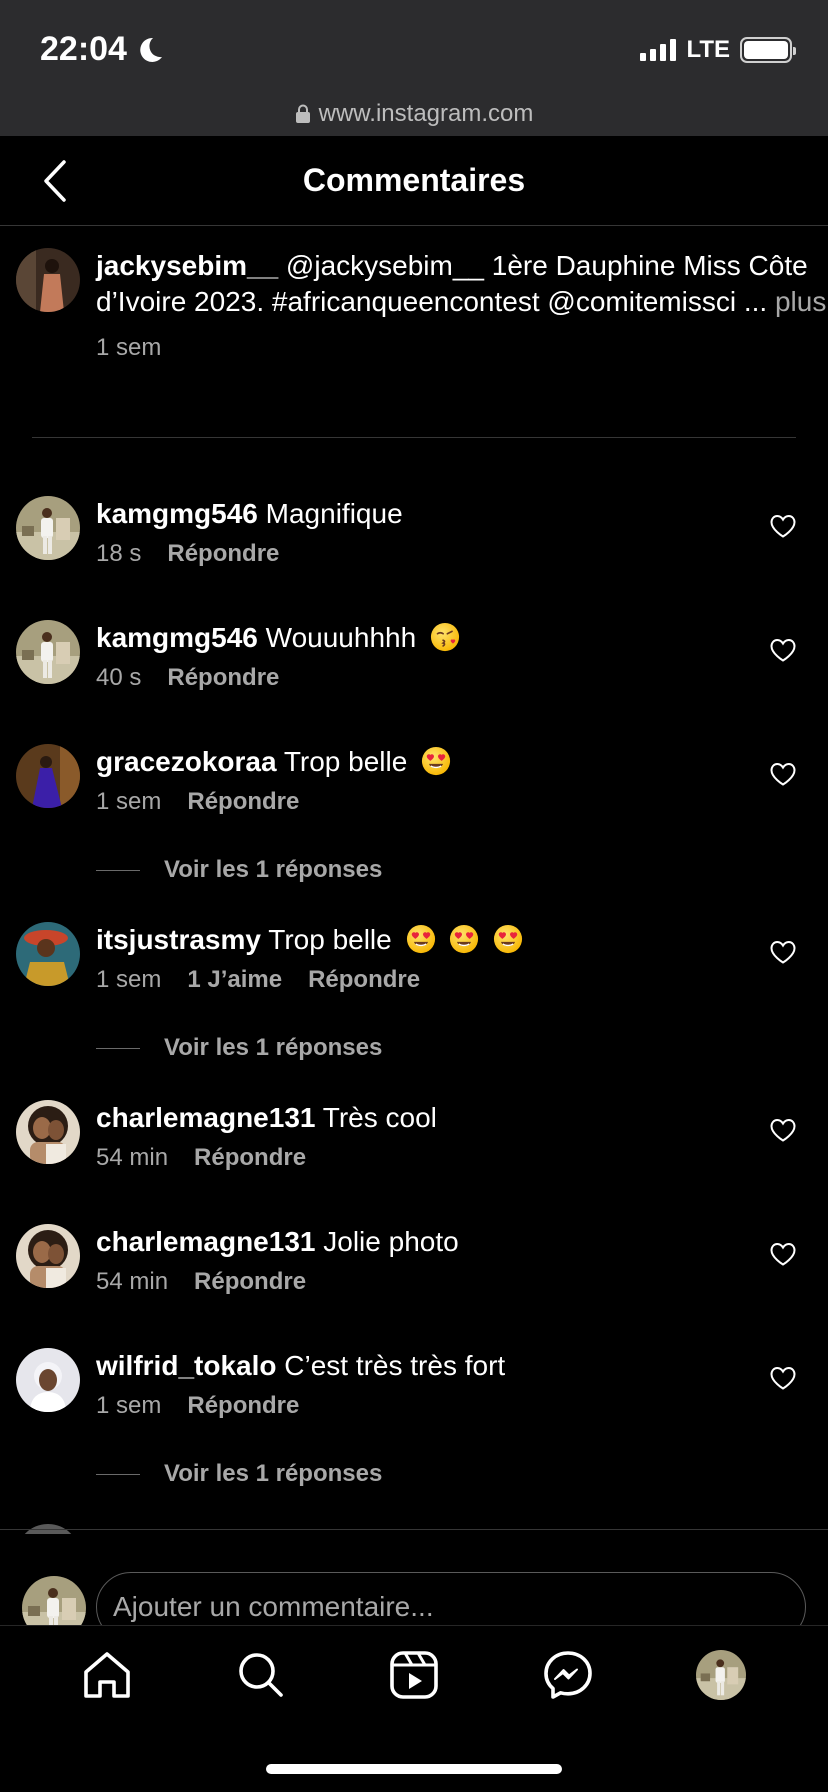 The height and width of the screenshot is (1792, 828). I want to click on comment-meta: 18 s Répondre, so click(187, 554).